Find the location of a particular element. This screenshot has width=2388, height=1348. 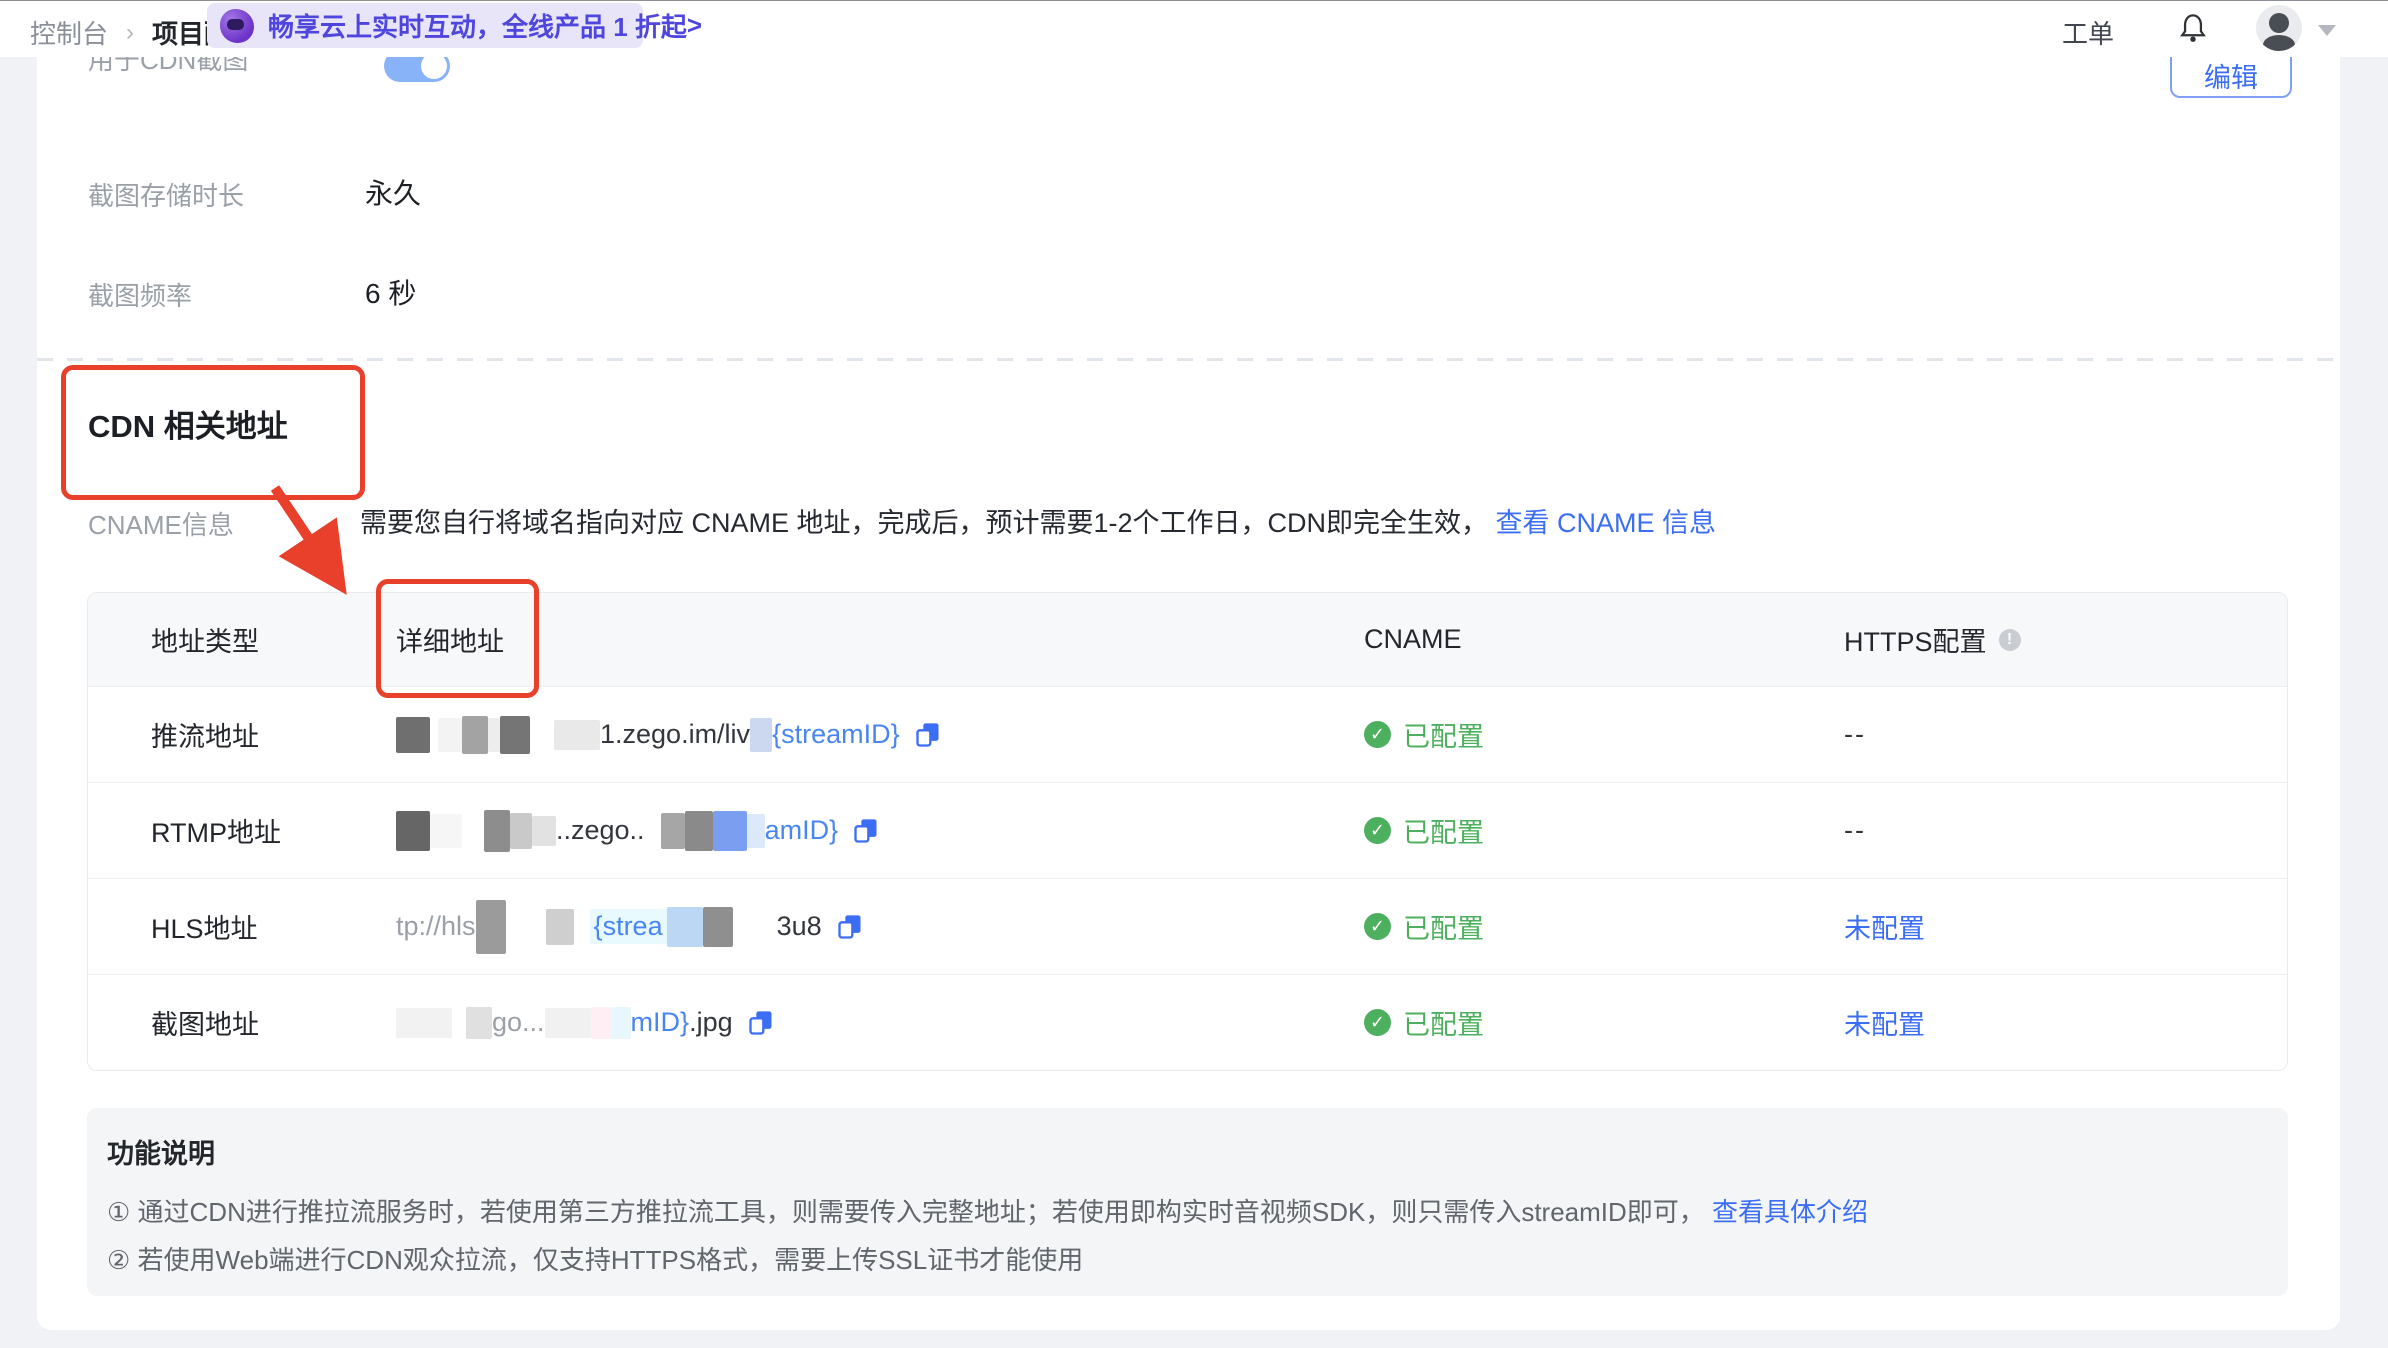

table-row: 推流地址 1.zego.im/liv {streamID} ✓ 已配置 -- is located at coordinates (1187, 734).